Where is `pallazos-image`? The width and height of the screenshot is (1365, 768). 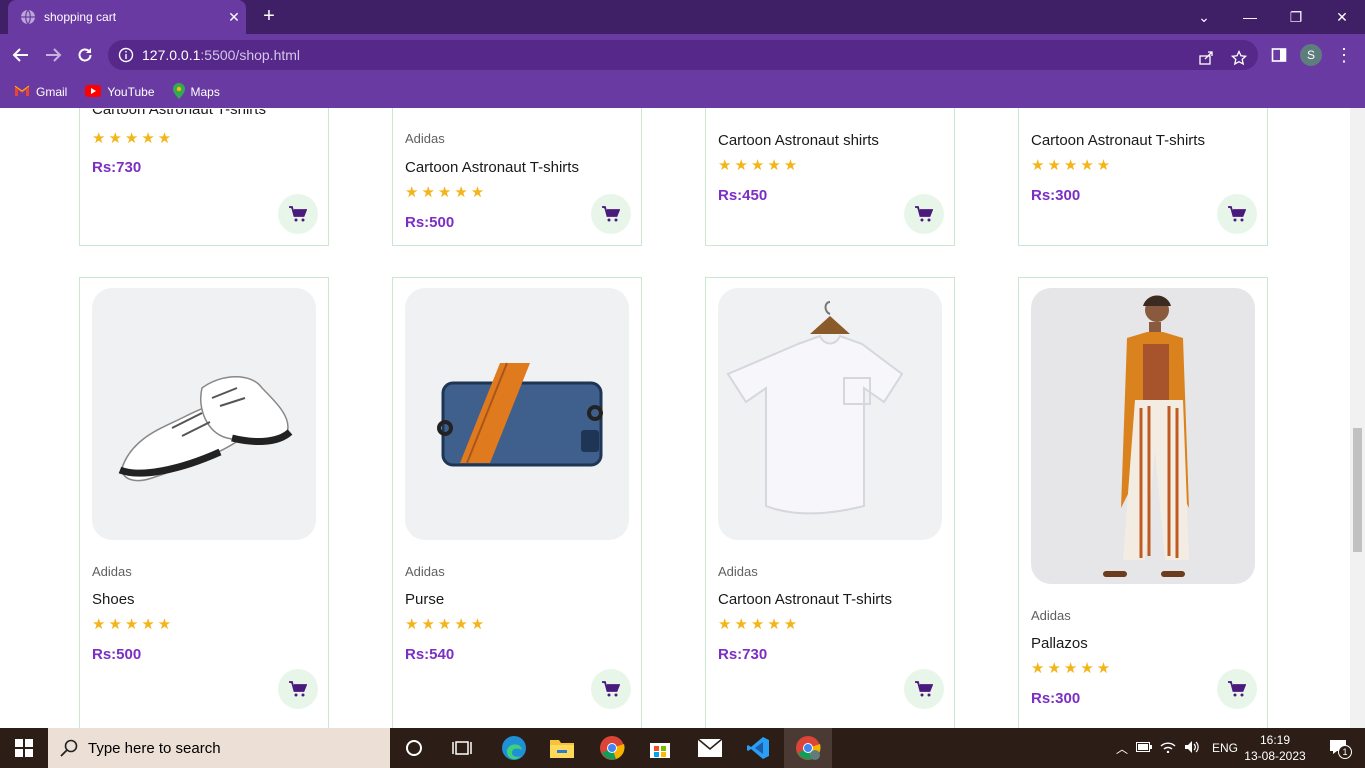 pallazos-image is located at coordinates (1146, 436).